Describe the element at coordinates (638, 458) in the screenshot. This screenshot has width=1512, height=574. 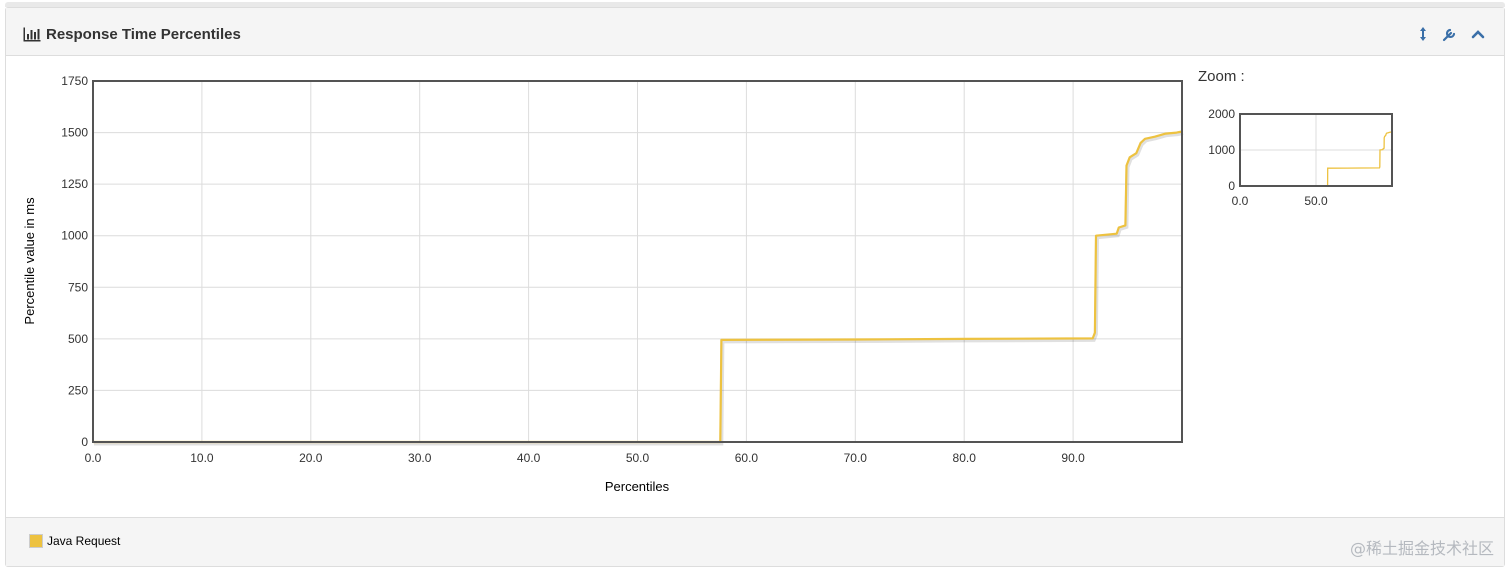
I see `x-tick-label: 50.0` at that location.